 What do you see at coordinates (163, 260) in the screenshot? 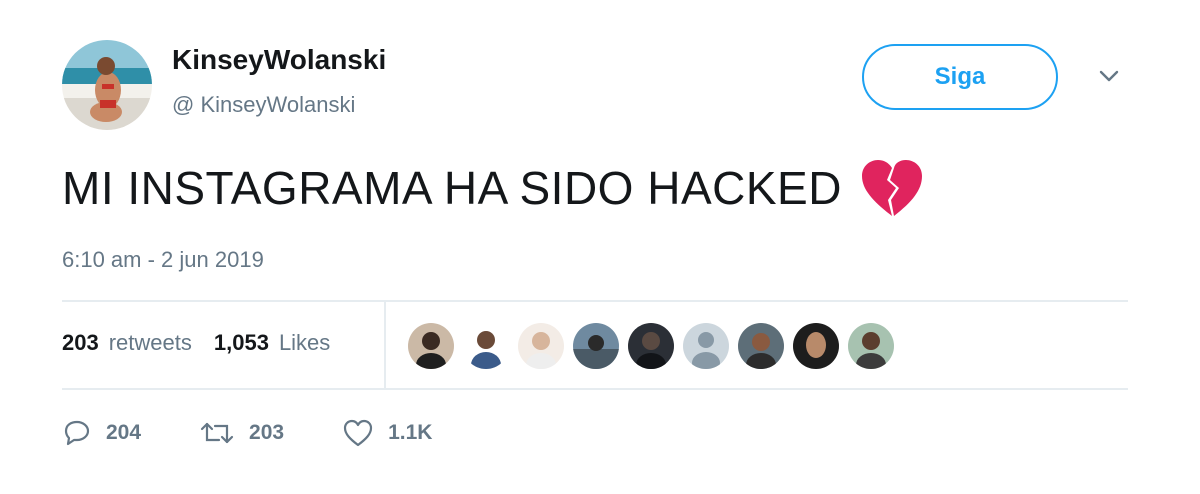
I see `tweet-timestamp: 6:10 am - 2 jun 2019` at bounding box center [163, 260].